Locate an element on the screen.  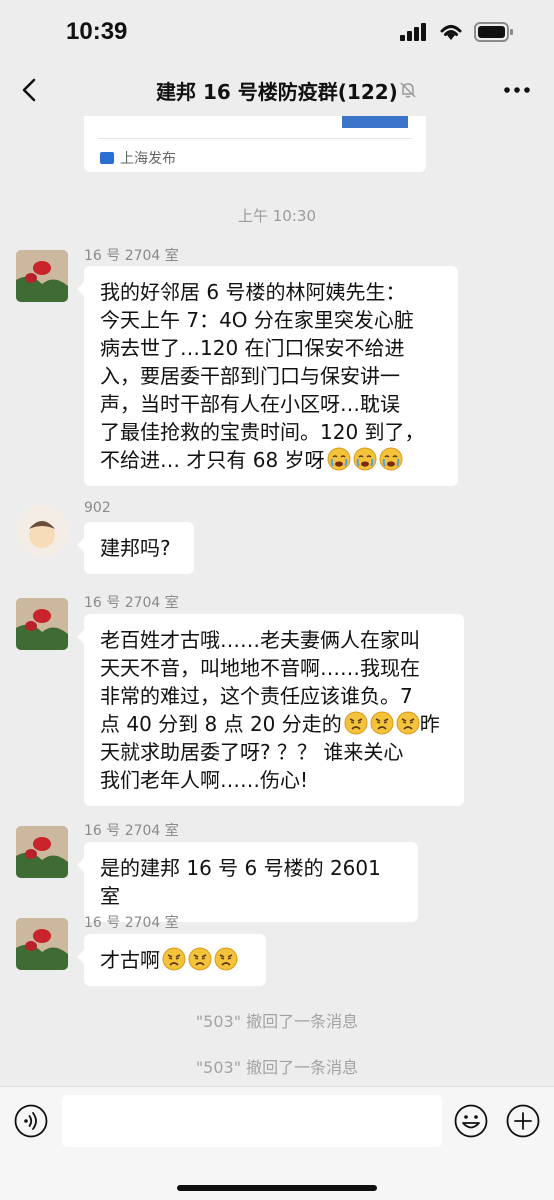
child-avatar-image is located at coordinates (42, 531).